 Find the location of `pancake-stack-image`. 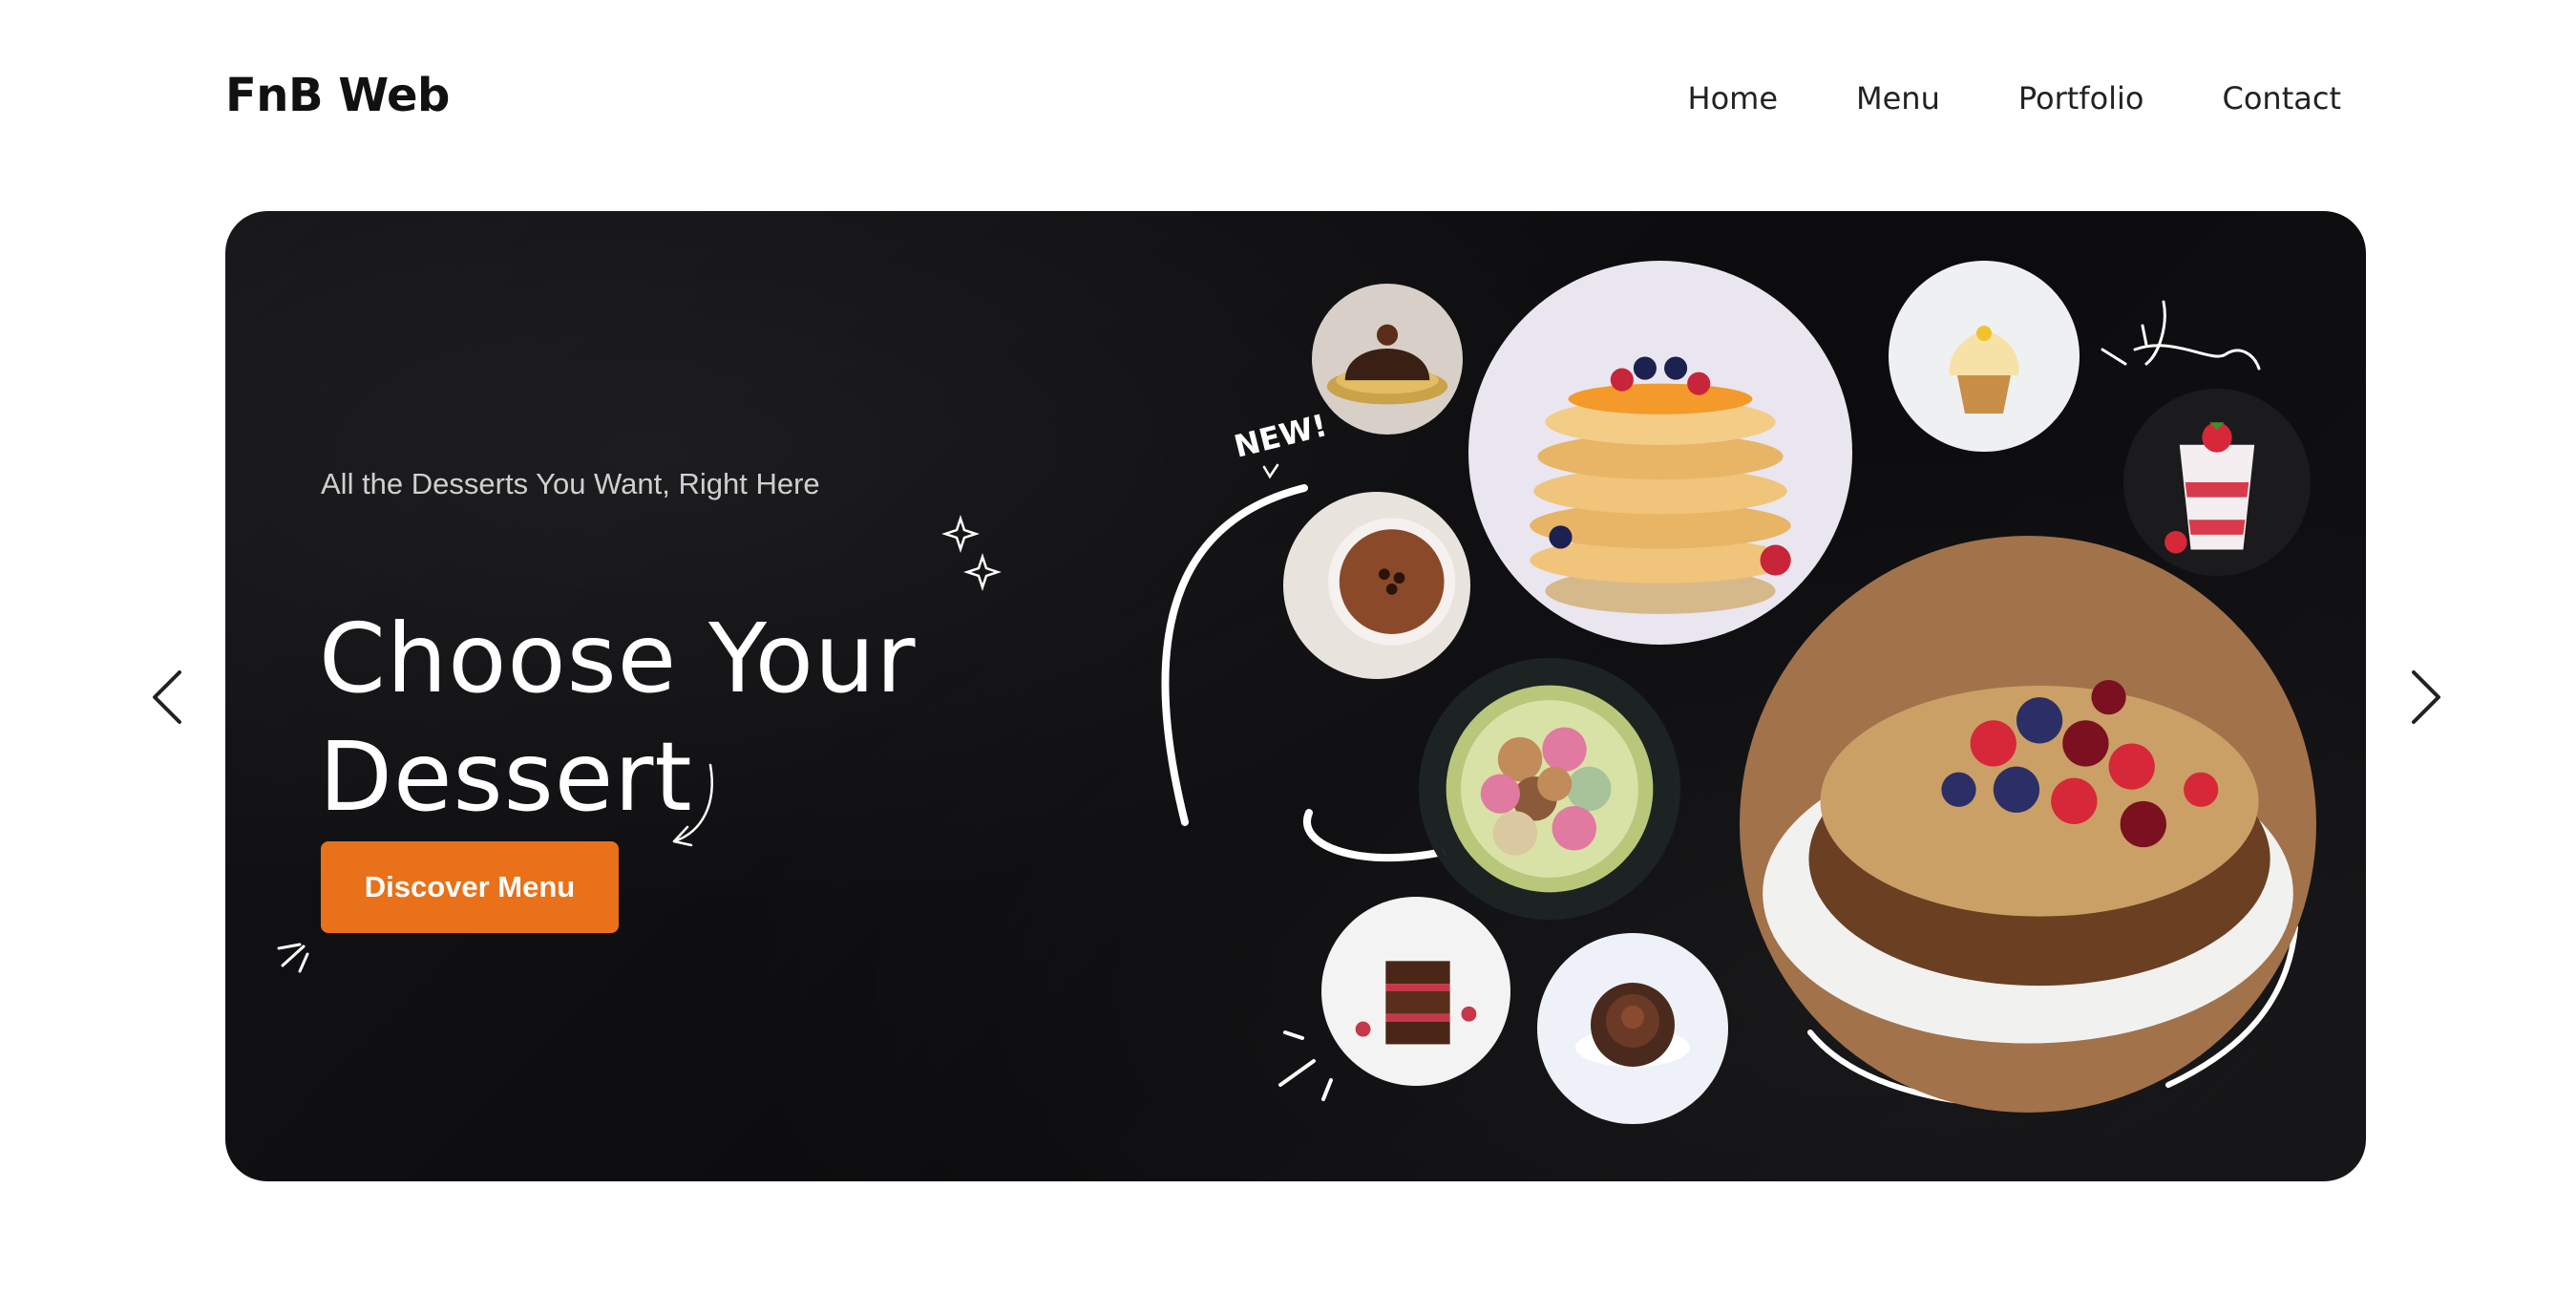

pancake-stack-image is located at coordinates (1660, 453).